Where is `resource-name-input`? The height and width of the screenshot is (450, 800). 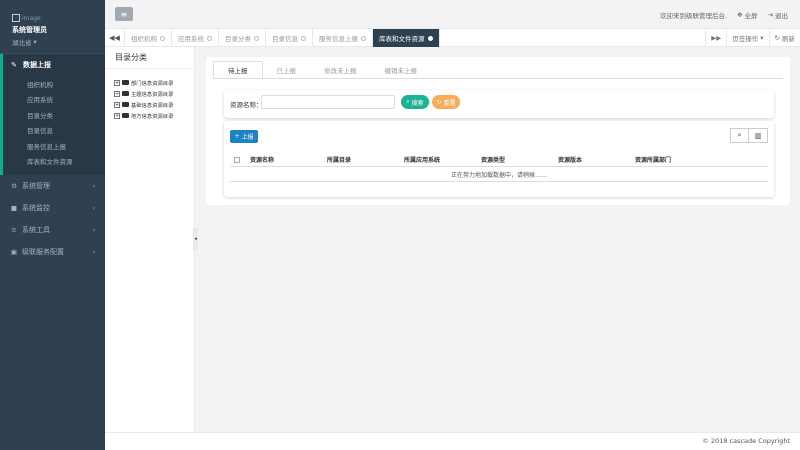 resource-name-input is located at coordinates (328, 102).